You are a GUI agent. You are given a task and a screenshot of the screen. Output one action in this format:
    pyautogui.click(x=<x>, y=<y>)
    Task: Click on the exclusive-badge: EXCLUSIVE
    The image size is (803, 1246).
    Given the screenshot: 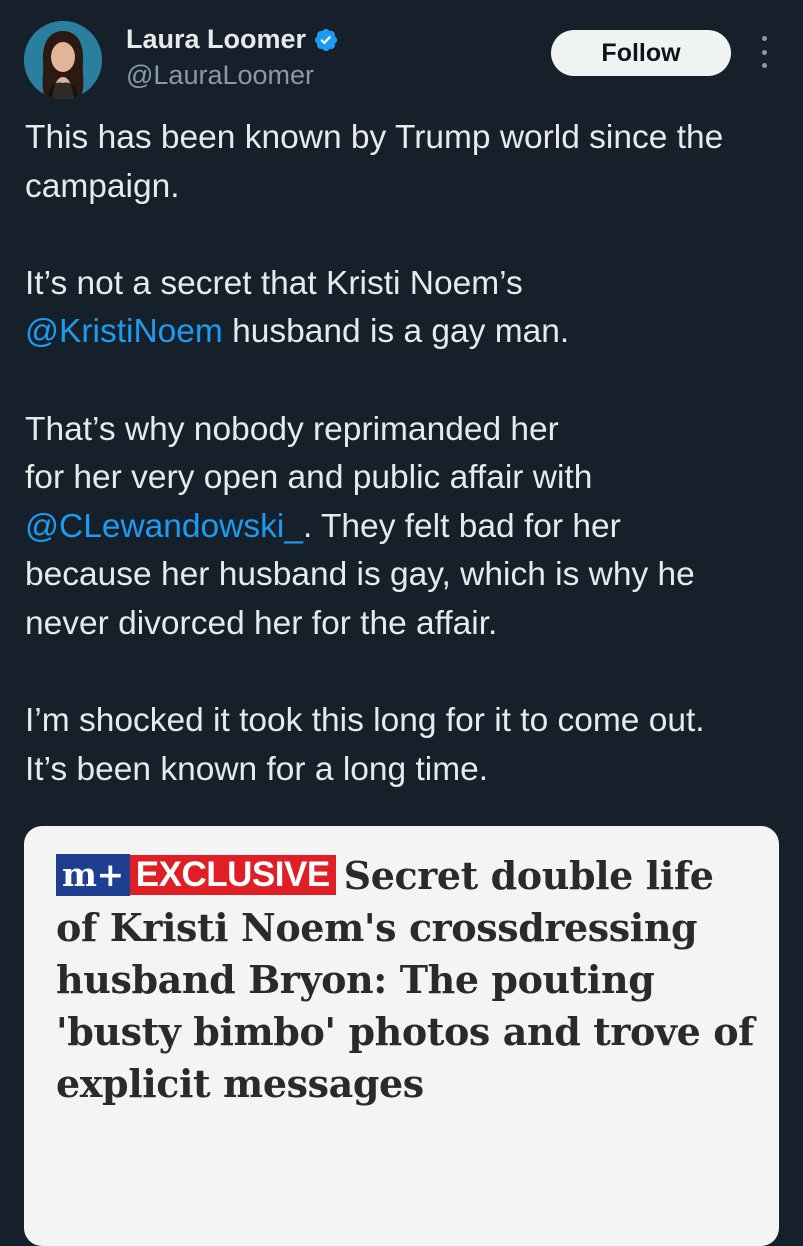 What is the action you would take?
    pyautogui.click(x=232, y=875)
    